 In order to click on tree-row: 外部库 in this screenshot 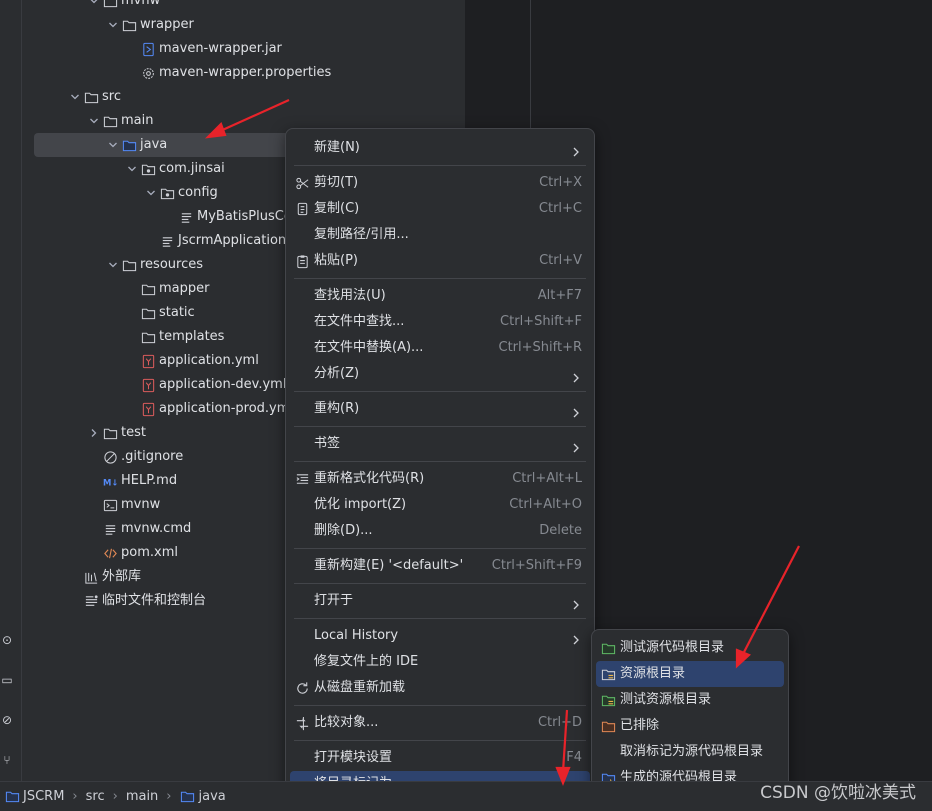, I will do `click(104, 577)`.